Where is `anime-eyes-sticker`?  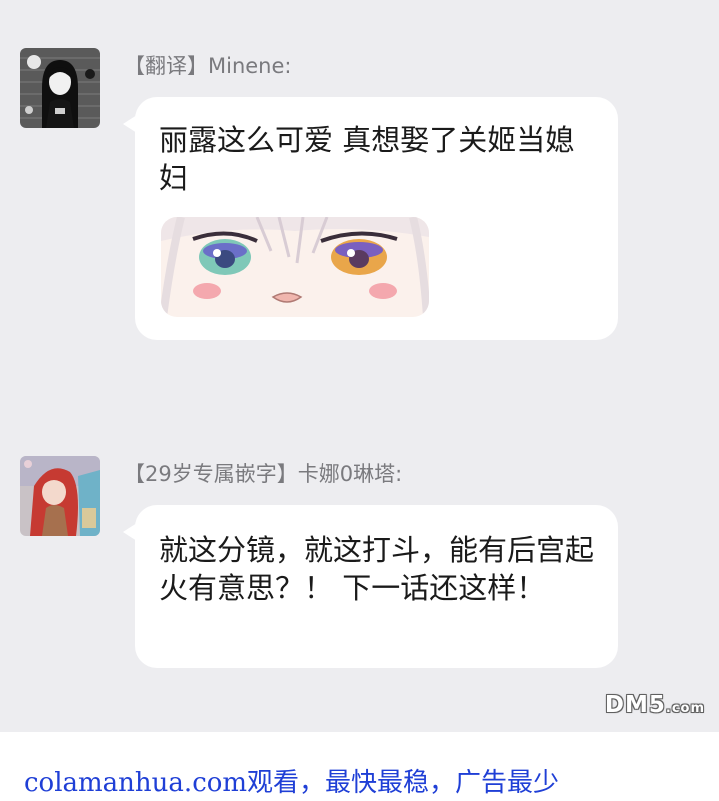
anime-eyes-sticker is located at coordinates (295, 267).